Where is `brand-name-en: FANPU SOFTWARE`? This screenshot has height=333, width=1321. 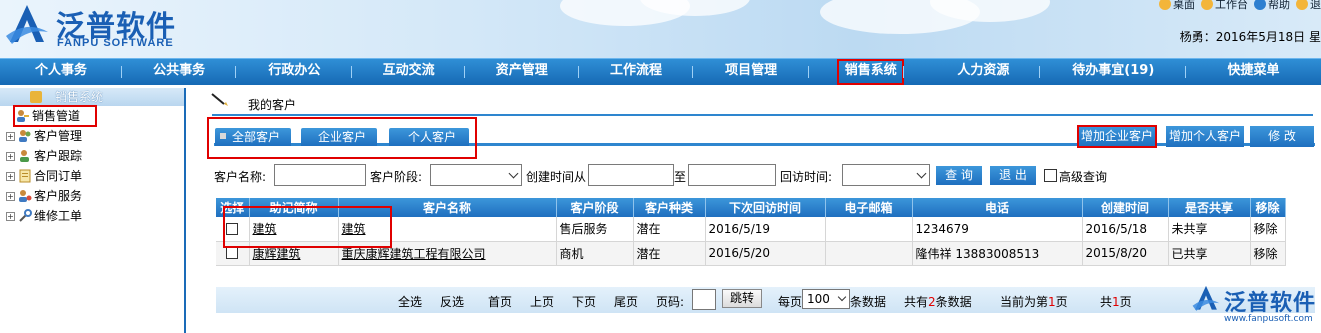
brand-name-en: FANPU SOFTWARE is located at coordinates (115, 43).